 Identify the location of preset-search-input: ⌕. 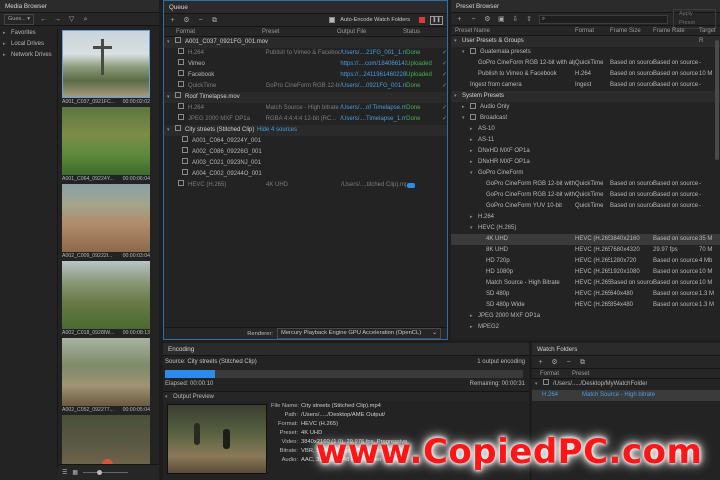
(603, 19).